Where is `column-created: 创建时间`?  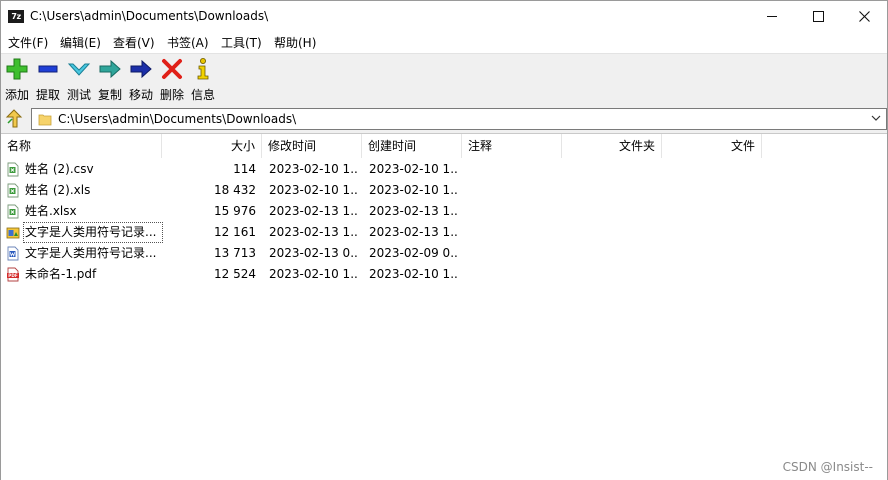 column-created: 创建时间 is located at coordinates (412, 146).